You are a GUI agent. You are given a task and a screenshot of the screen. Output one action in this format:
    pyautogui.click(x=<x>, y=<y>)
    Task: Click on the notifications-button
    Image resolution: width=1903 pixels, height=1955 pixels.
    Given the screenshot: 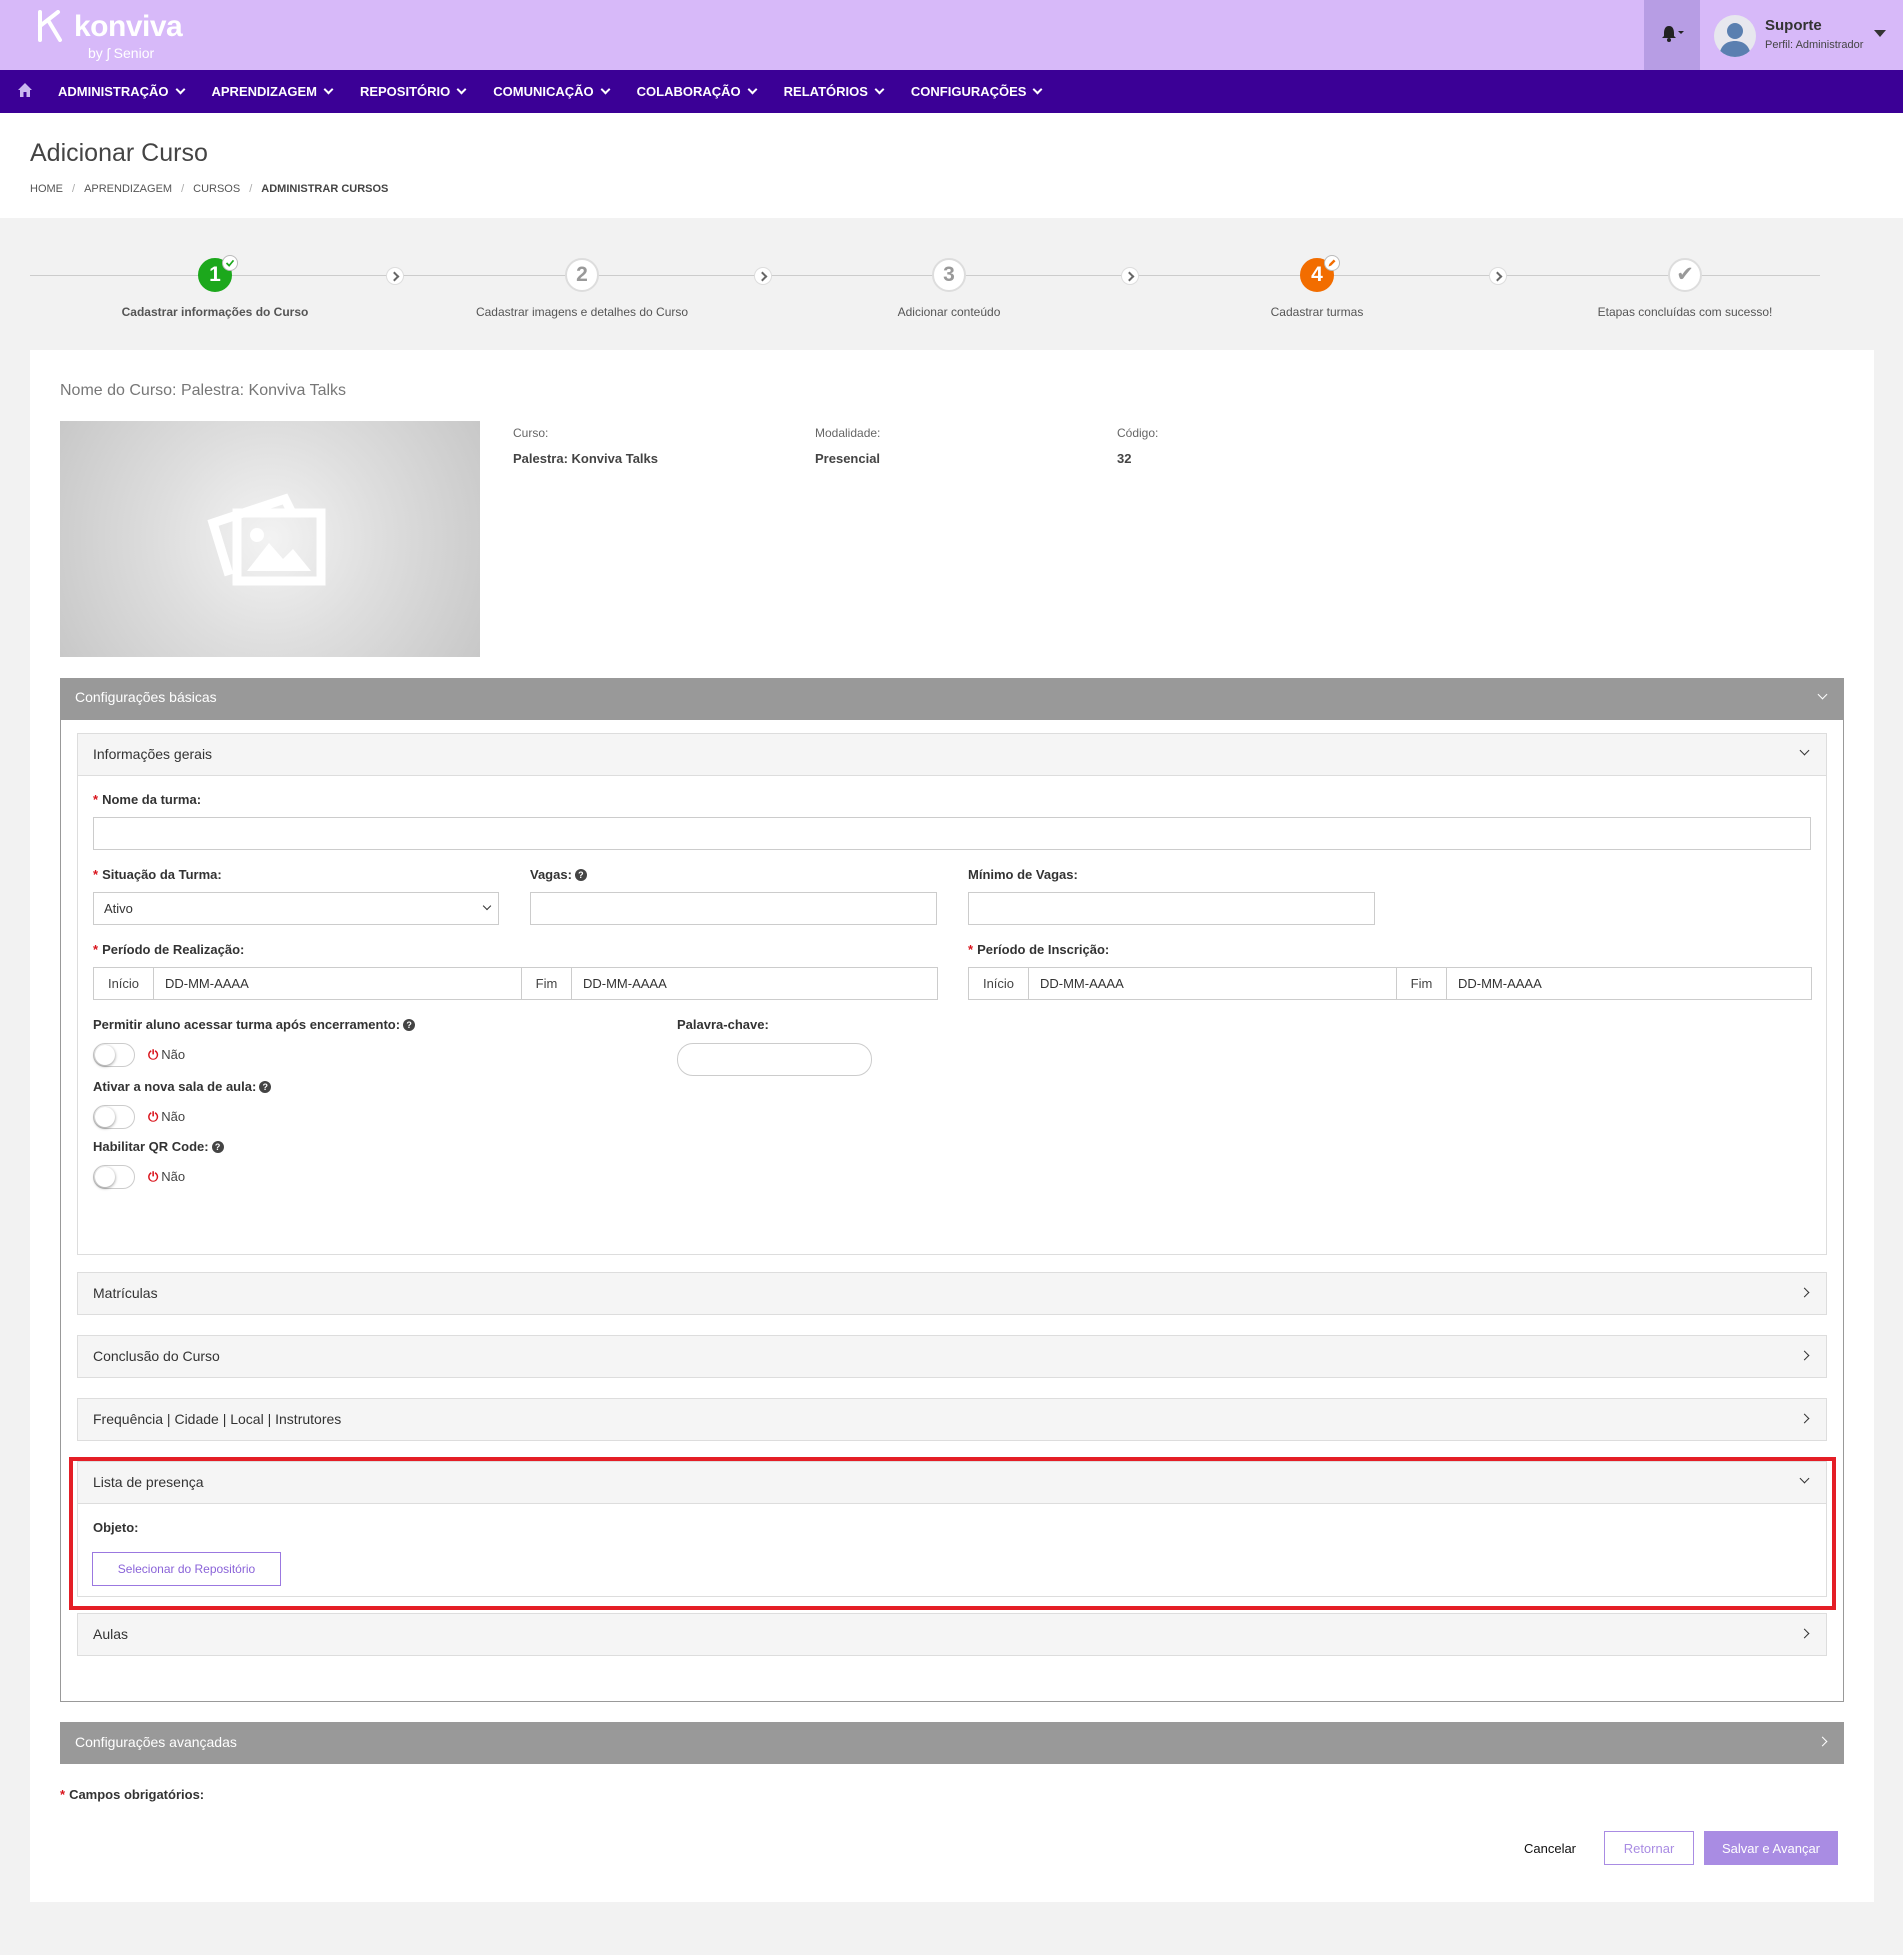 What is the action you would take?
    pyautogui.click(x=1672, y=35)
    